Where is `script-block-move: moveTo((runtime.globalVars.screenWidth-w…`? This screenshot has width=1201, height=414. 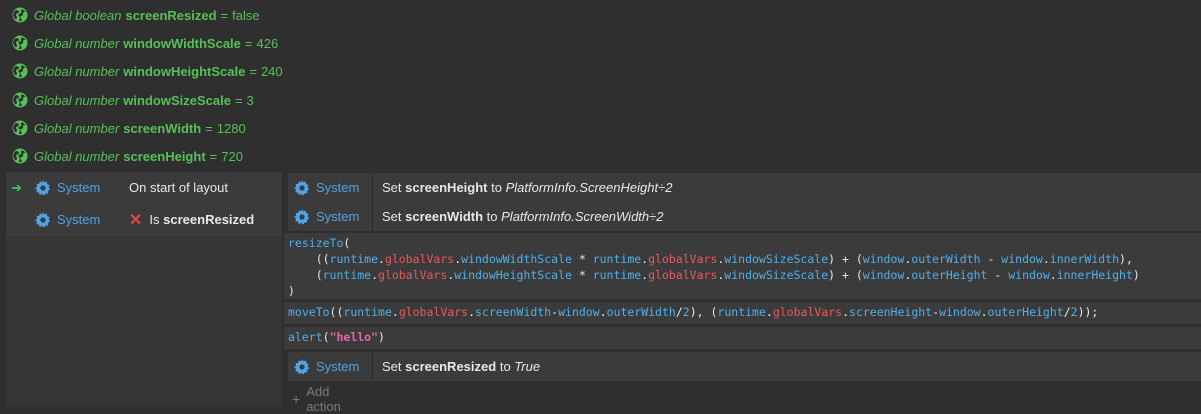 script-block-move: moveTo((runtime.globalVars.screenWidth-w… is located at coordinates (742, 313).